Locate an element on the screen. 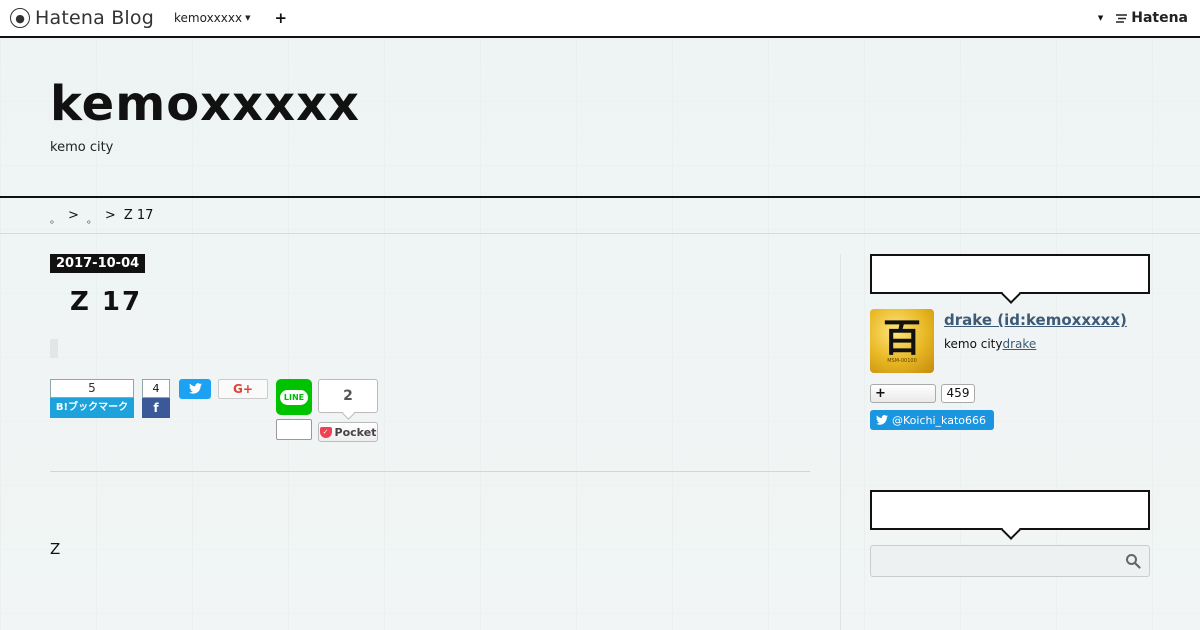  blog-title: kemoxxxxx is located at coordinates (205, 104).